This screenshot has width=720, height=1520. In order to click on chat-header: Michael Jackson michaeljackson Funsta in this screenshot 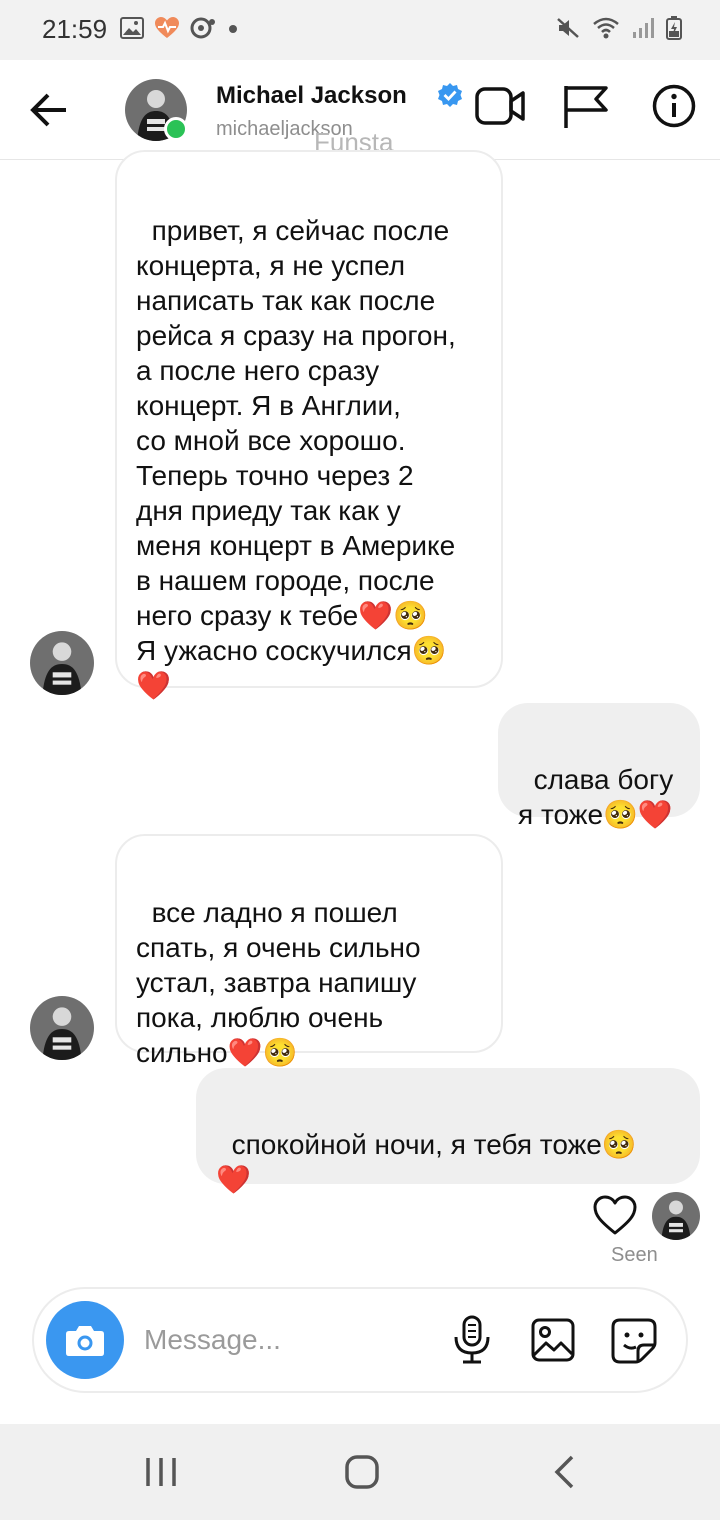, I will do `click(360, 110)`.